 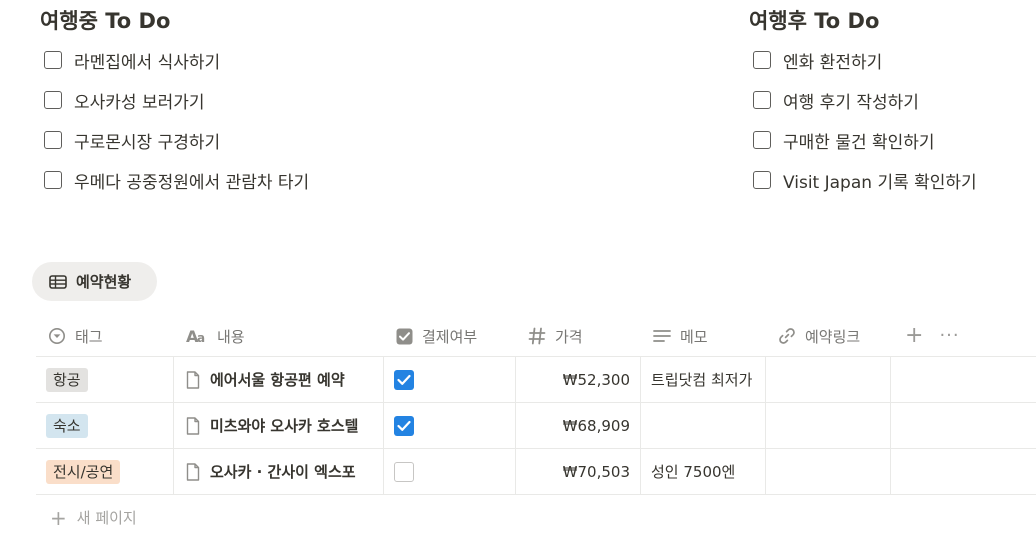 I want to click on todo-label: Visit Japan 기록 확인하기, so click(x=880, y=180).